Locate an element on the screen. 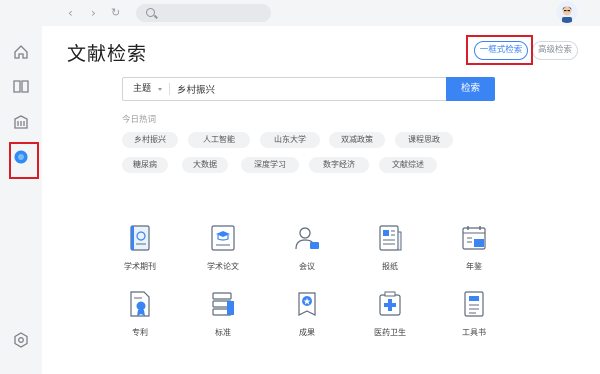 This screenshot has height=374, width=600. category-label: 成果 is located at coordinates (307, 332).